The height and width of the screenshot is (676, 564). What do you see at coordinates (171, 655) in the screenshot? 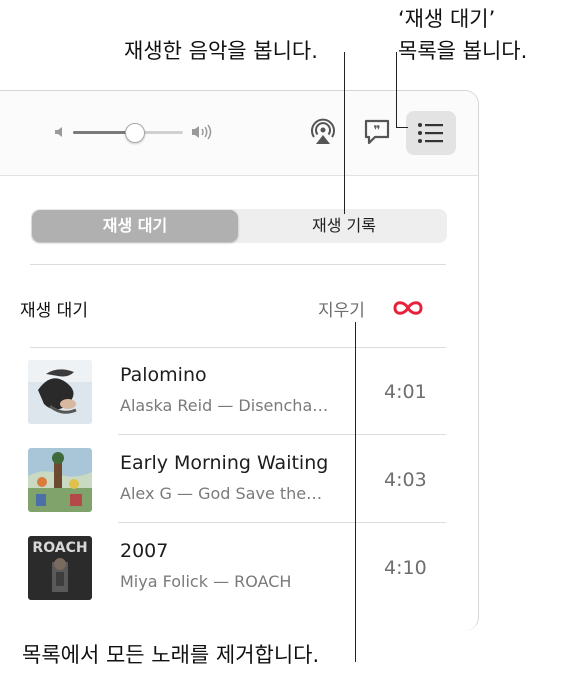
I see `callout-clear: 목록에서 모든 노래를 제거합니다.` at bounding box center [171, 655].